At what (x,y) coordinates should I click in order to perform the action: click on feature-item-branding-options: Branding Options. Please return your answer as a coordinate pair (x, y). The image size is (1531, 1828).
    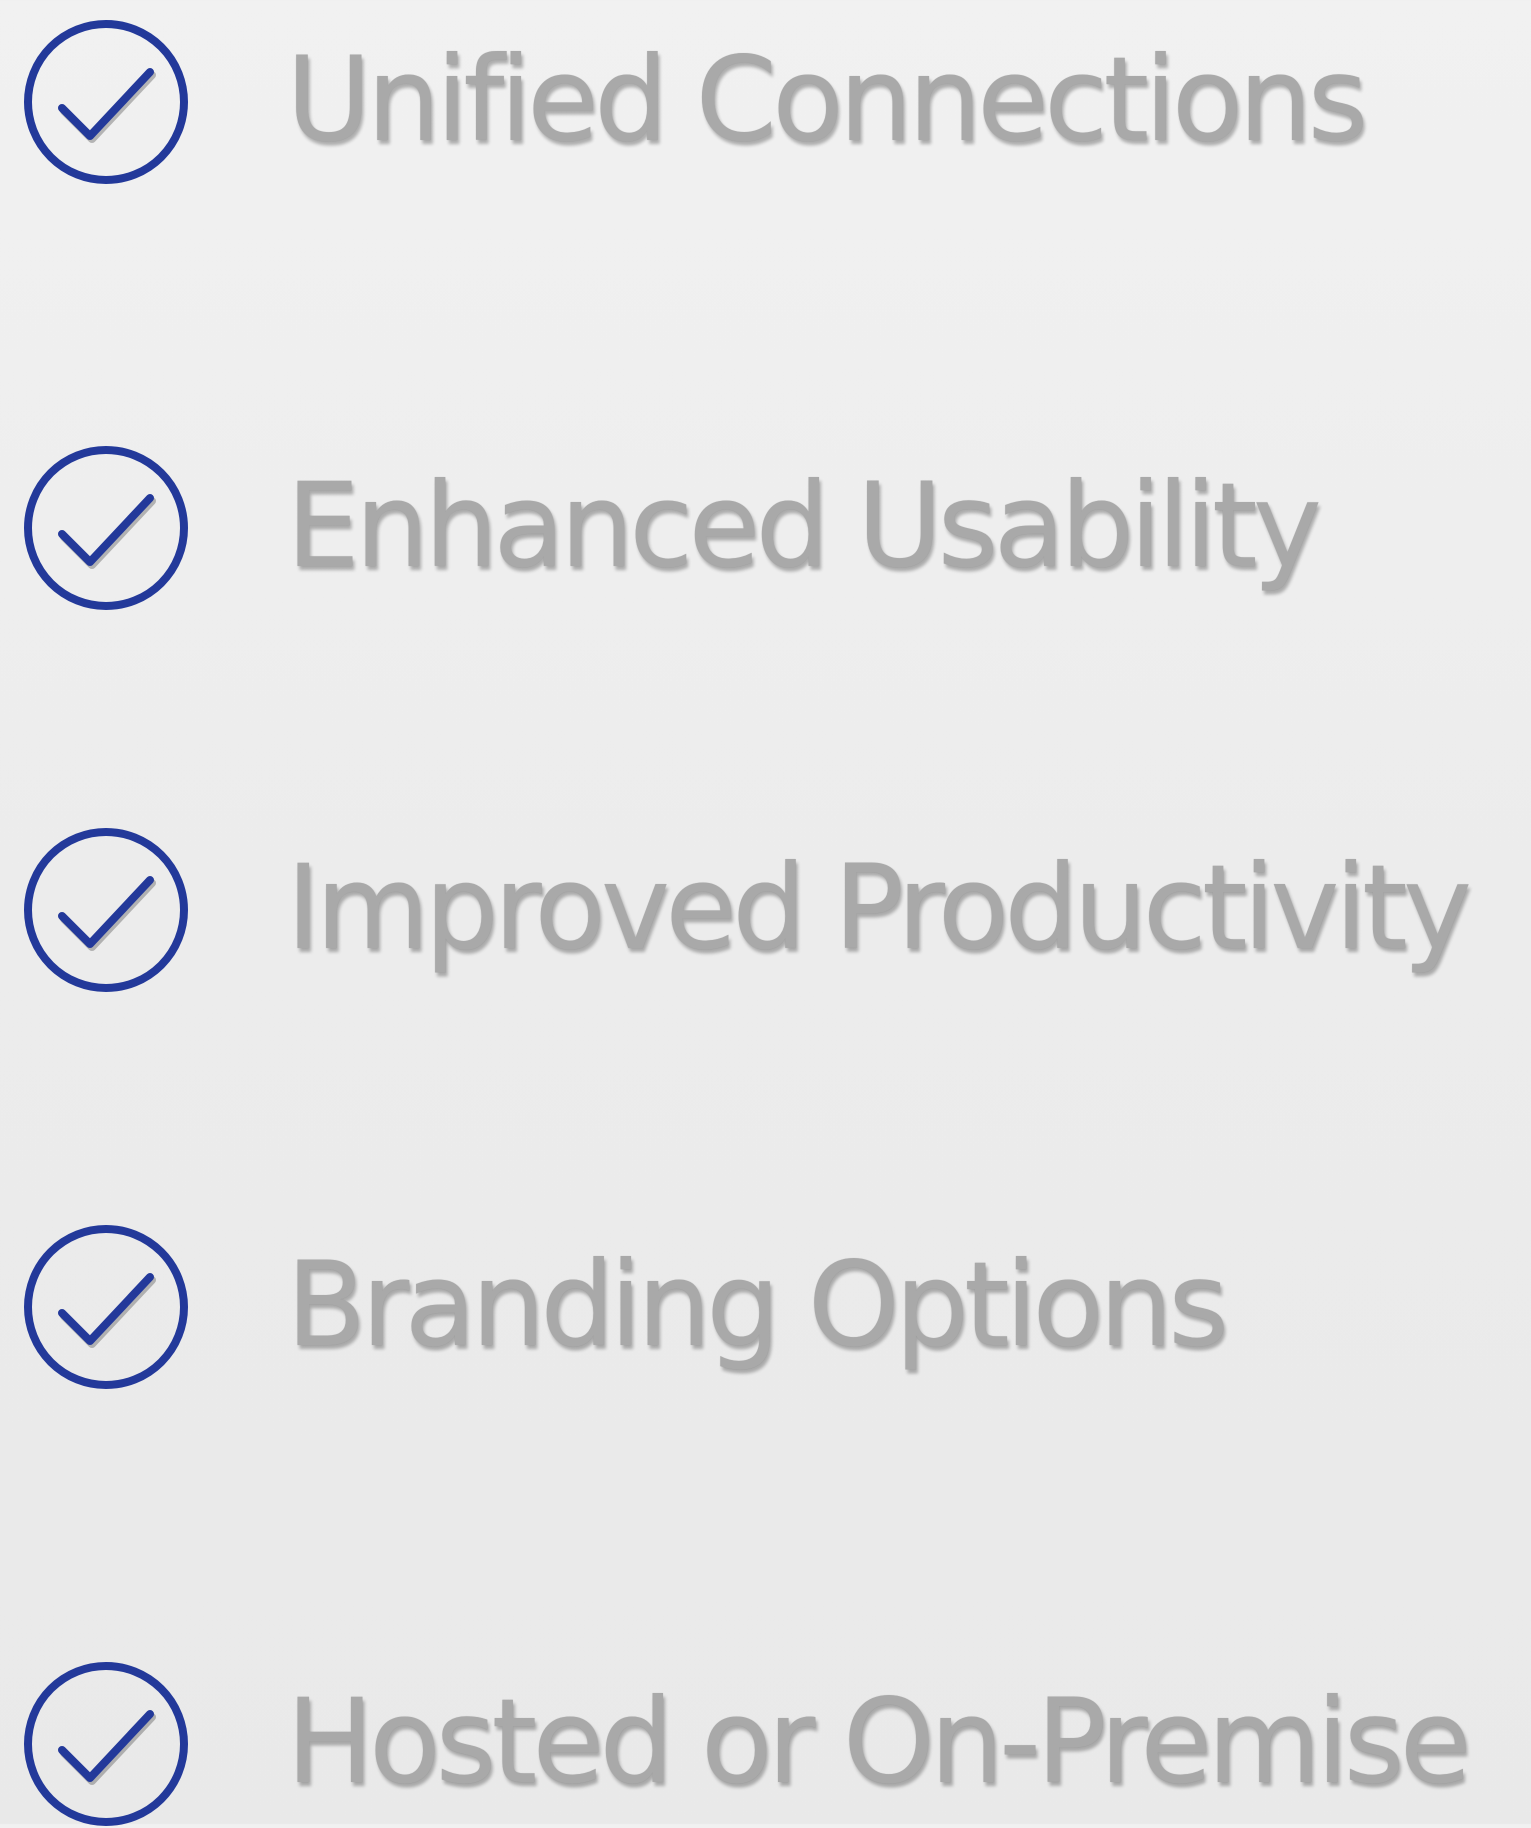
    Looking at the image, I should click on (765, 1297).